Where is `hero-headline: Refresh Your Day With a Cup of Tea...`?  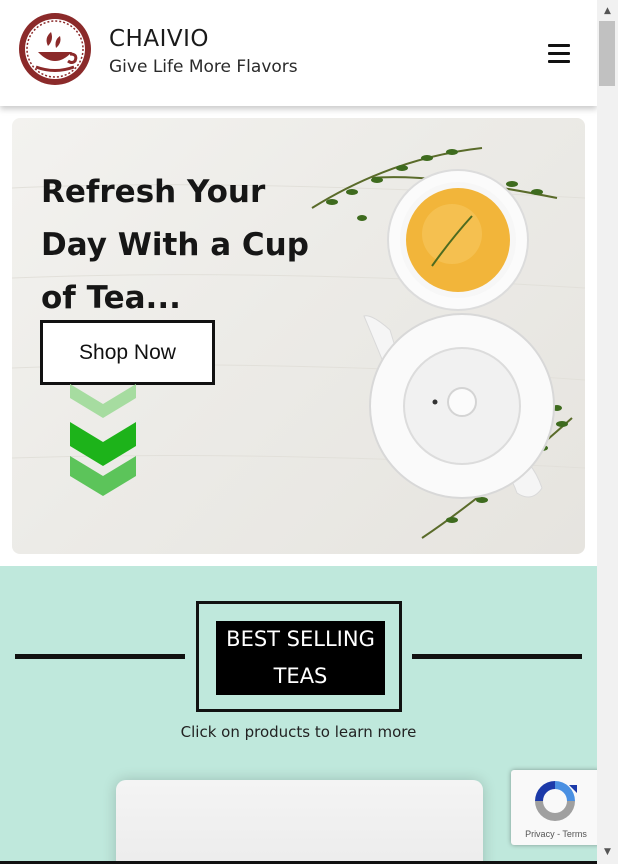 hero-headline: Refresh Your Day With a Cup of Tea... is located at coordinates (191, 245).